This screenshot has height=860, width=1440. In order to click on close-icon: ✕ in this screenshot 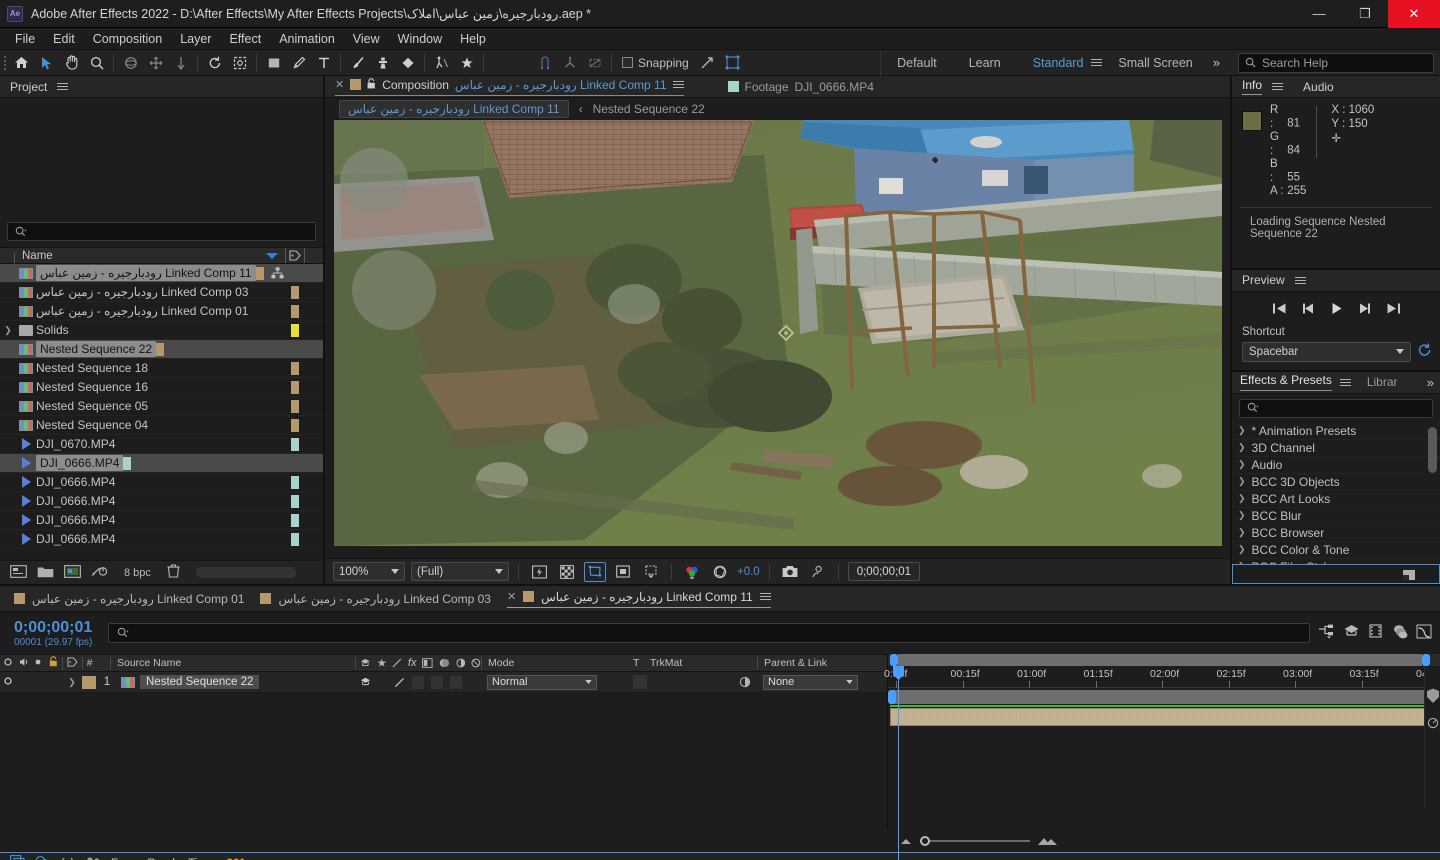, I will do `click(1414, 14)`.